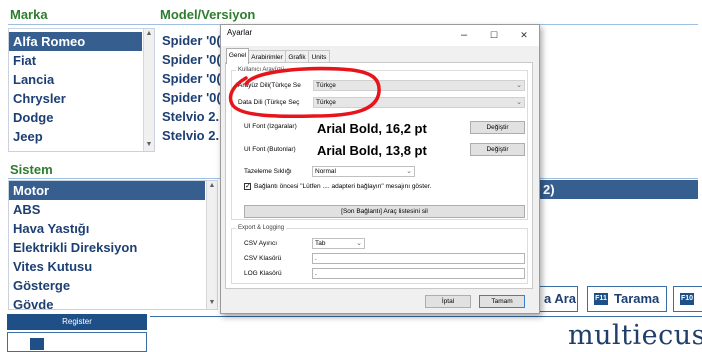  What do you see at coordinates (637, 298) in the screenshot?
I see `fkey-label: Tarama` at bounding box center [637, 298].